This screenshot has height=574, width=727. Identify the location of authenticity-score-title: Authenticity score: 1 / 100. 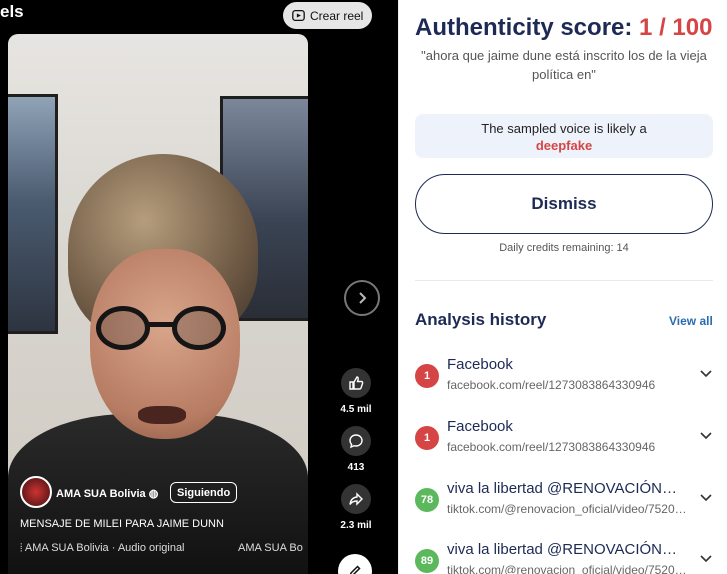
(563, 28).